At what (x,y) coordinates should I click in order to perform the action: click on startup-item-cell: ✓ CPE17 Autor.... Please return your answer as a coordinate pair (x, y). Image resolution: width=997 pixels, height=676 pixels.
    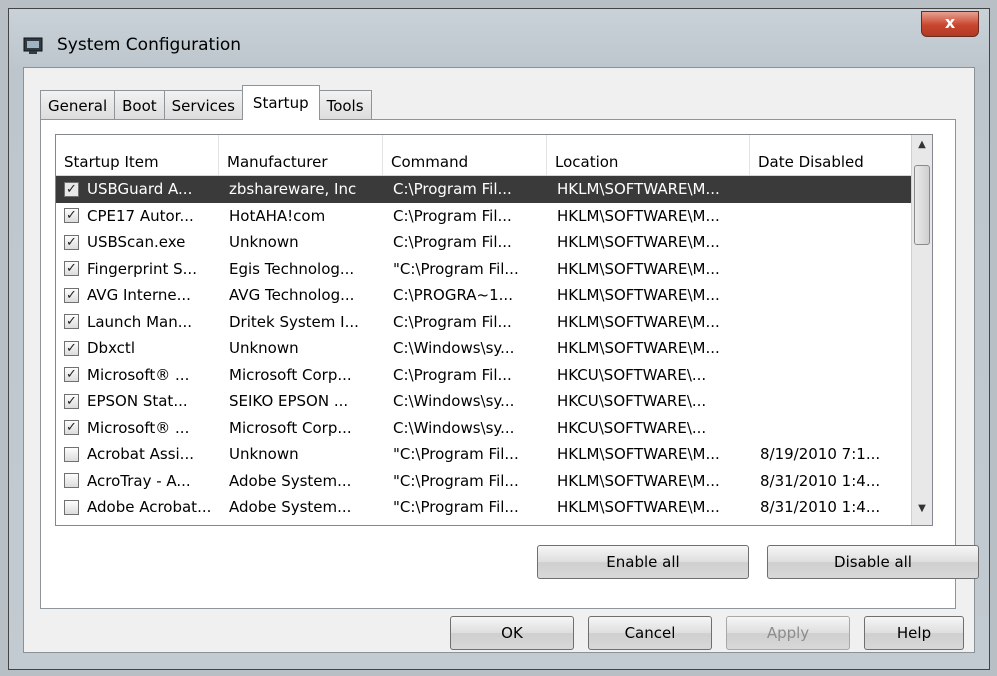
    Looking at the image, I should click on (137, 216).